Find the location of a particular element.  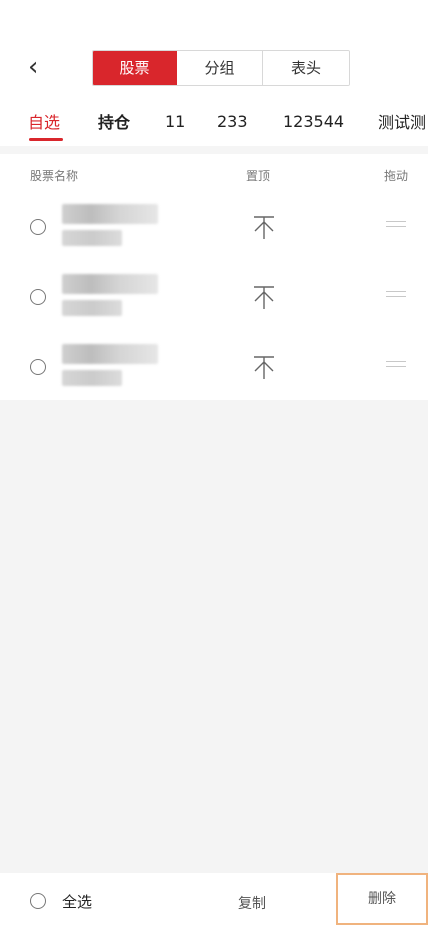

segmented-control: 股票 分组 表头 is located at coordinates (221, 68).